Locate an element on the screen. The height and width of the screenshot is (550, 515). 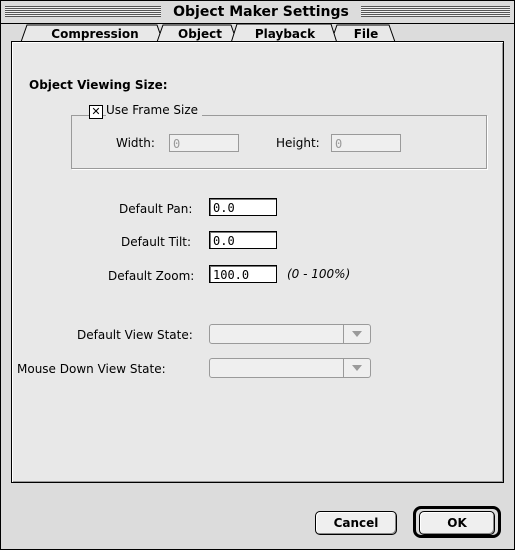
tab-playback: Playback is located at coordinates (285, 34).